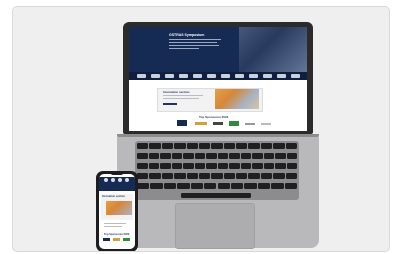  Describe the element at coordinates (216, 195) in the screenshot. I see `space-bar-key` at that location.